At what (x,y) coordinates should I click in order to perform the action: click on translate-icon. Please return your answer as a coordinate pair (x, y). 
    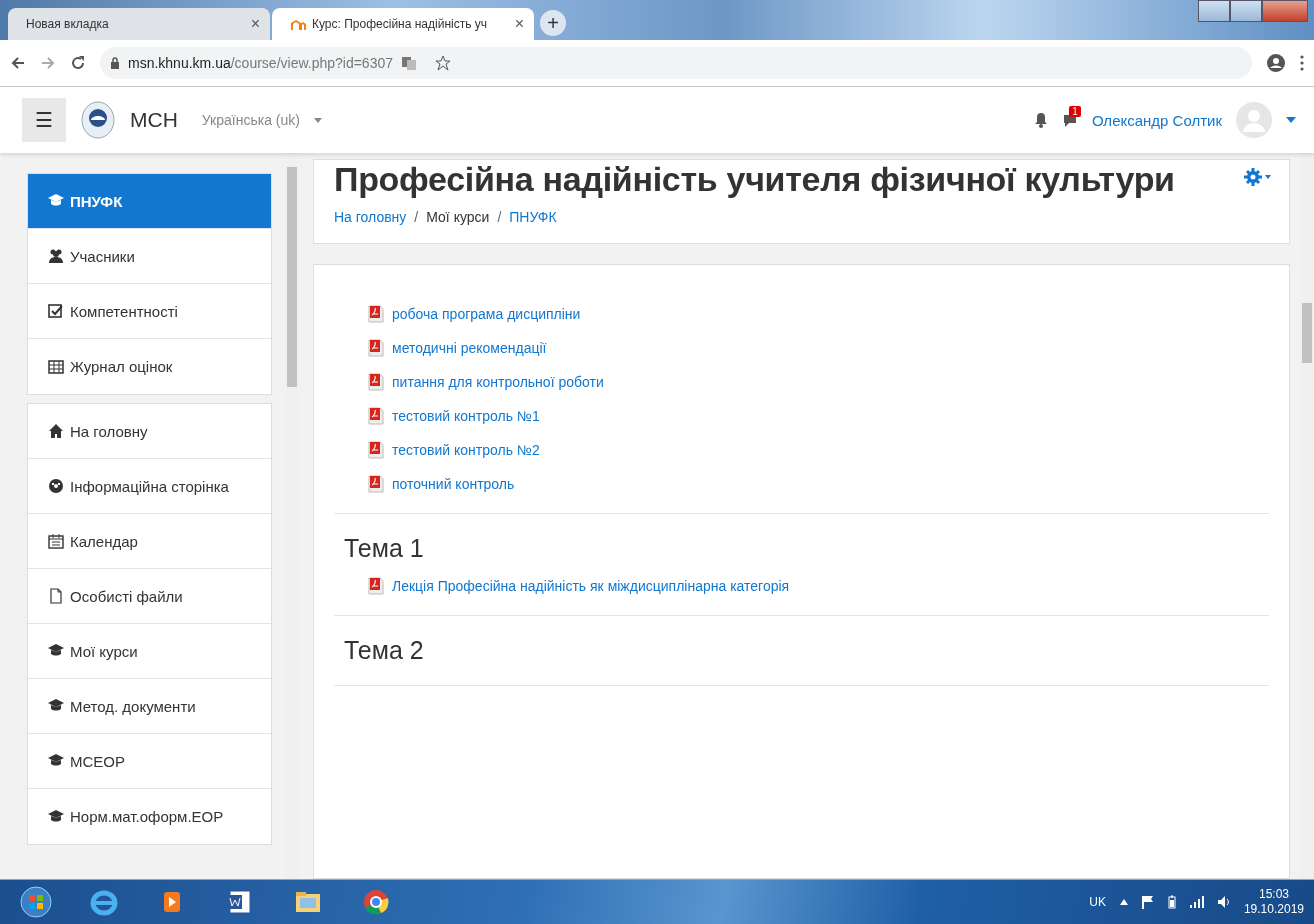
    Looking at the image, I should click on (409, 63).